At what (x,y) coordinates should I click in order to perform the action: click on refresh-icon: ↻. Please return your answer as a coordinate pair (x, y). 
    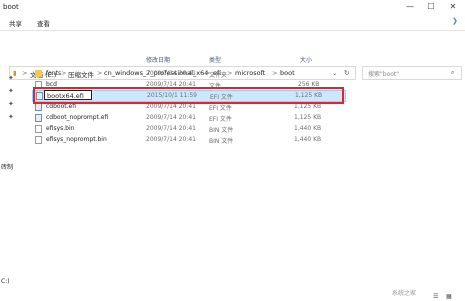
    Looking at the image, I should click on (346, 73).